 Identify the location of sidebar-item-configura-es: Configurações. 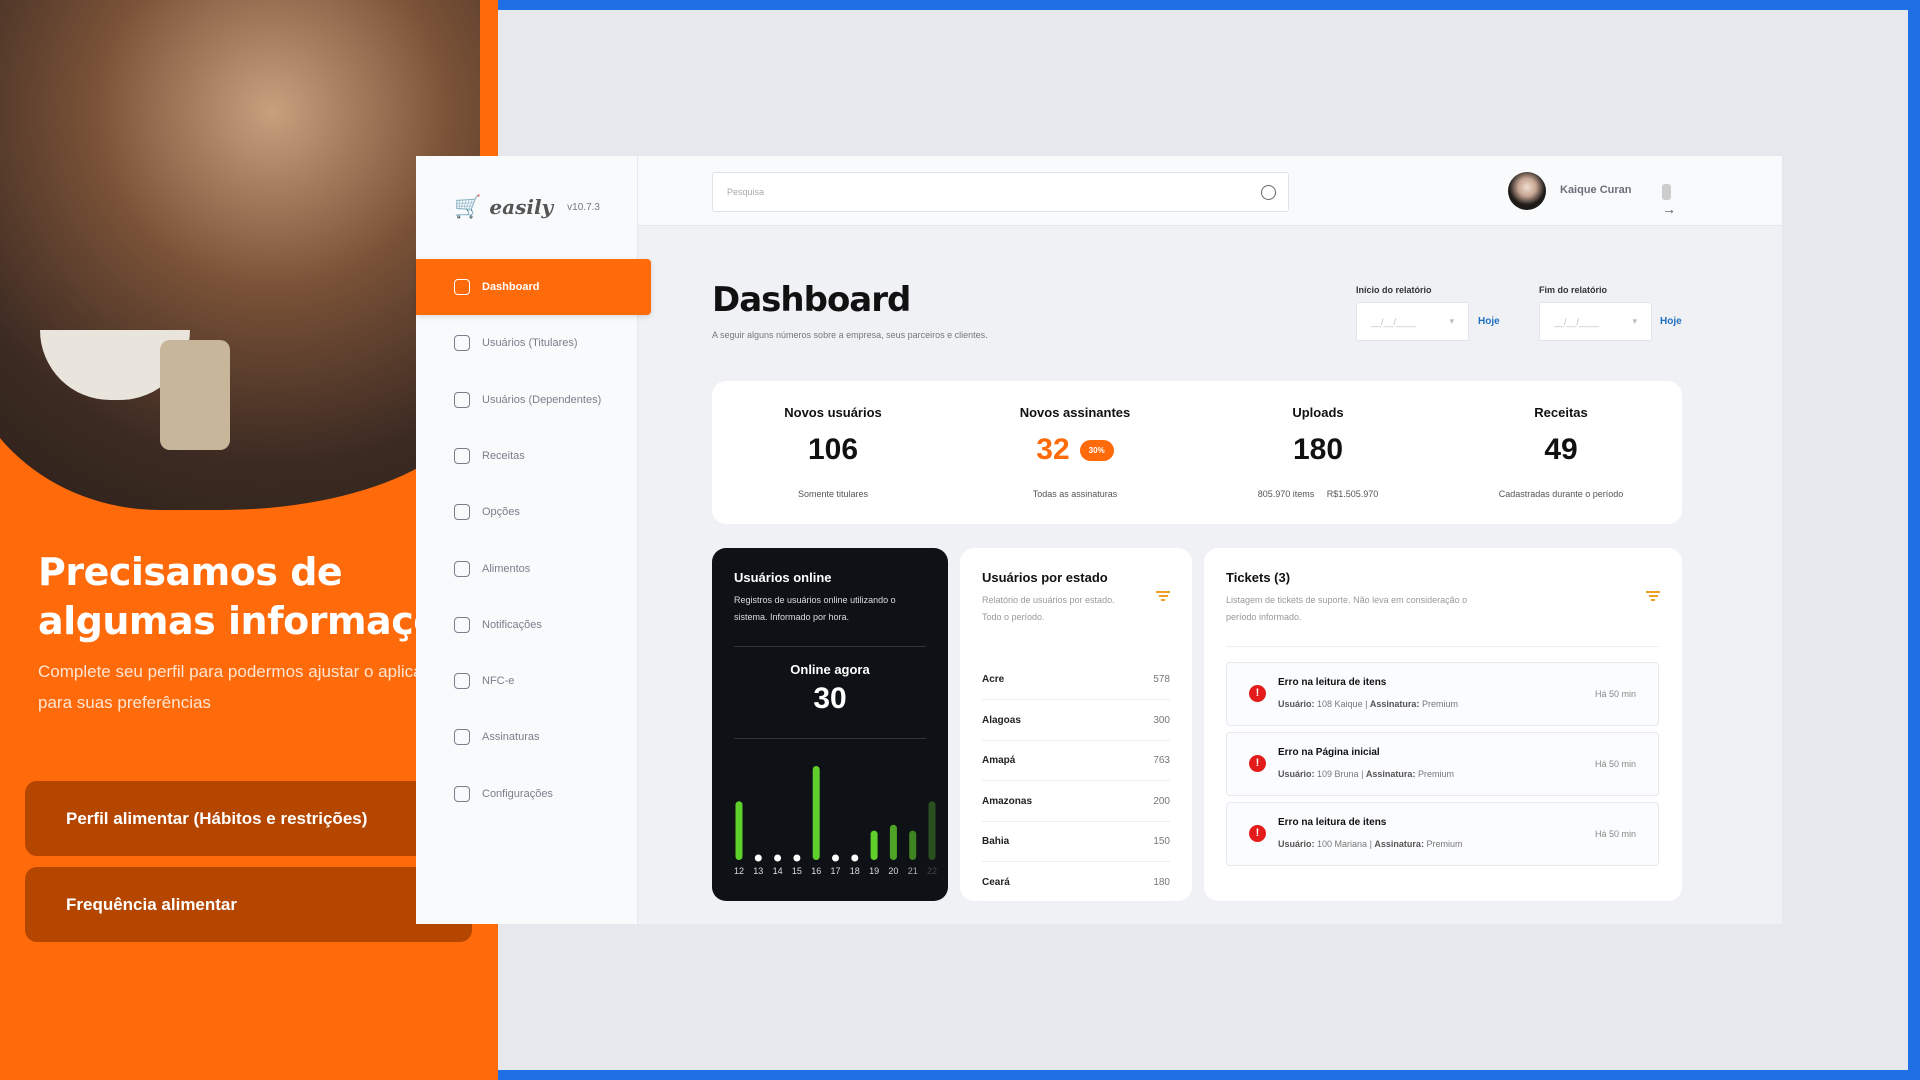
(533, 794).